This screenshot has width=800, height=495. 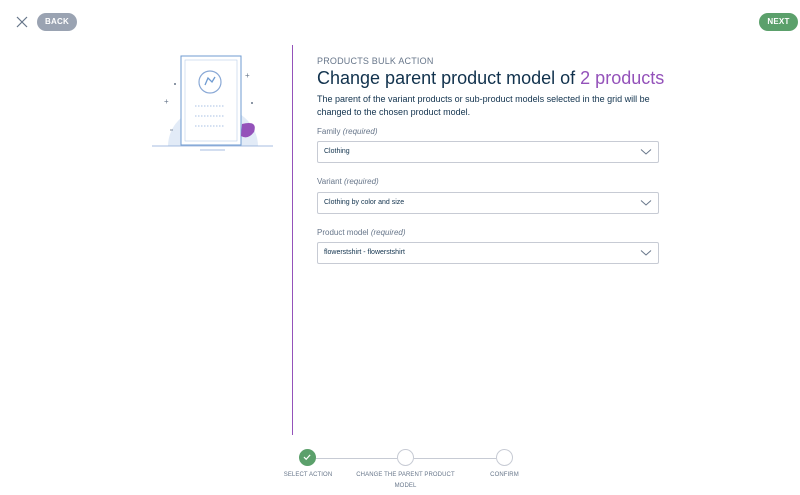 What do you see at coordinates (347, 131) in the screenshot?
I see `family-label: Family (required)` at bounding box center [347, 131].